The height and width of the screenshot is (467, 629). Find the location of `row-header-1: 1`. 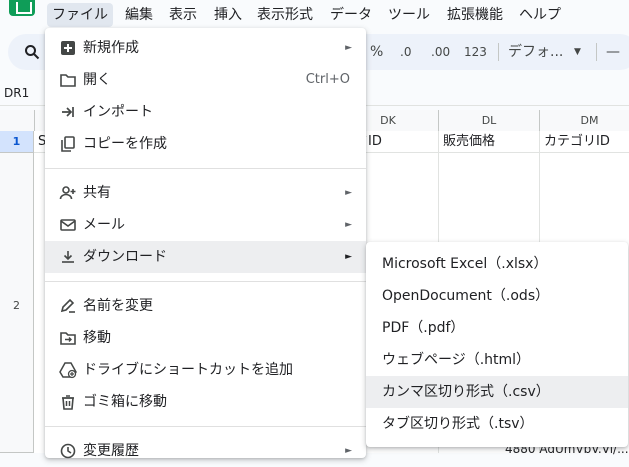

row-header-1: 1 is located at coordinates (17, 142).